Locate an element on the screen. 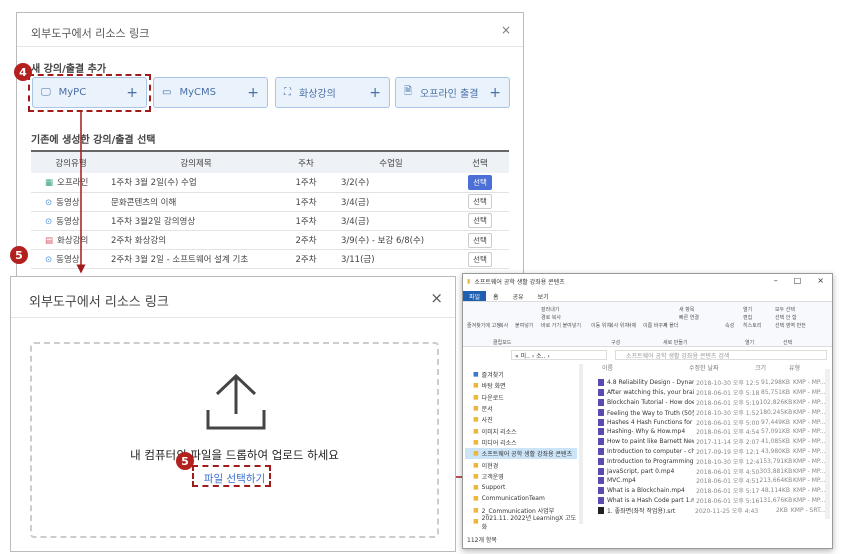  file-date: 2018-10-30 오후 12:41 is located at coordinates (728, 462).